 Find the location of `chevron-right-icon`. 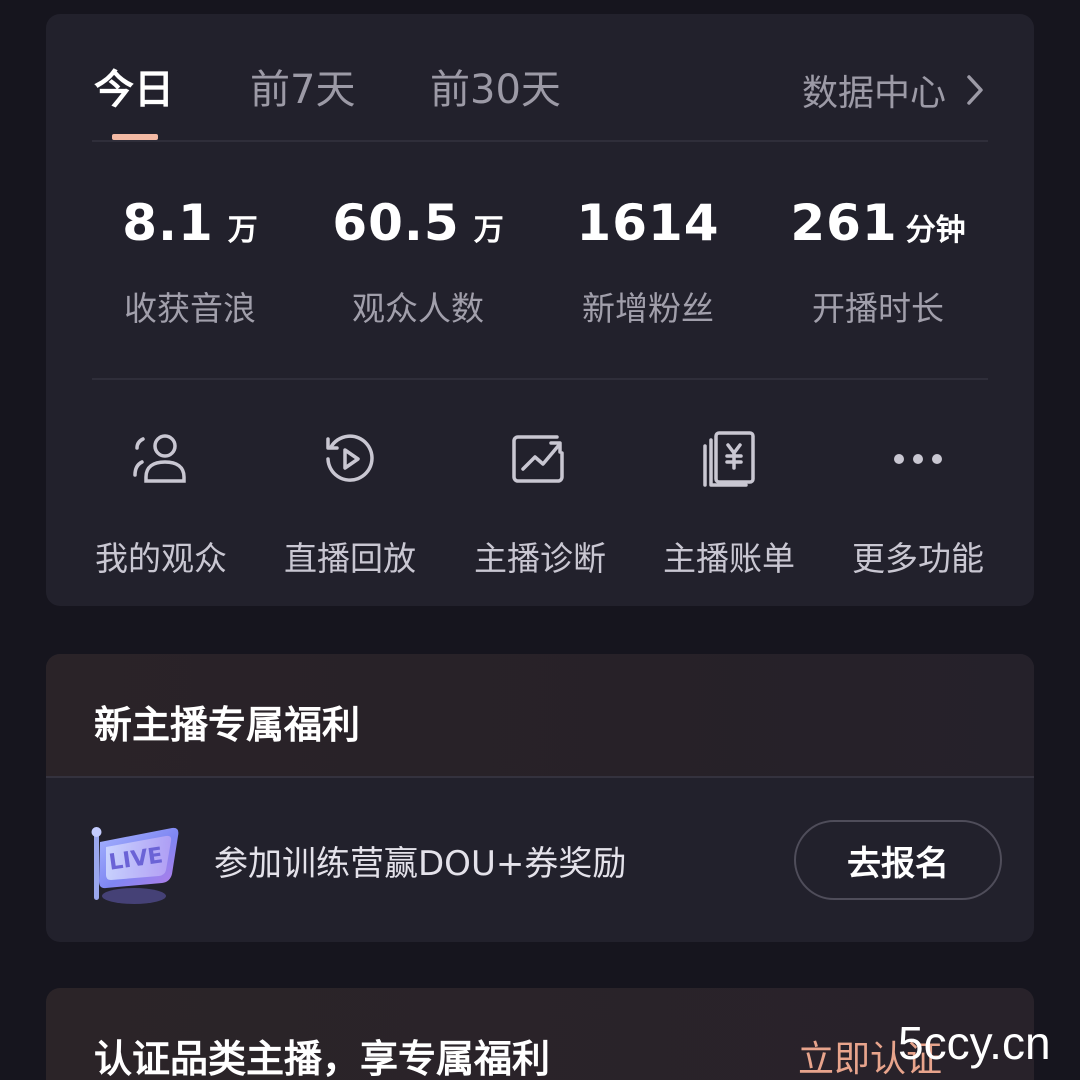

chevron-right-icon is located at coordinates (975, 90).